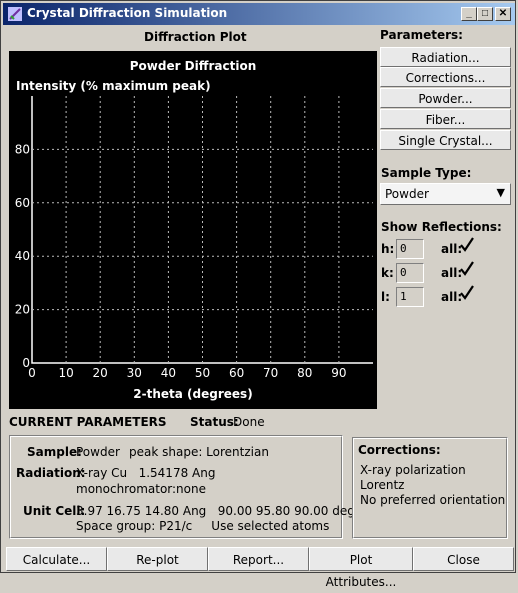 This screenshot has width=518, height=593. What do you see at coordinates (157, 559) in the screenshot?
I see `replot-button: Re-plot` at bounding box center [157, 559].